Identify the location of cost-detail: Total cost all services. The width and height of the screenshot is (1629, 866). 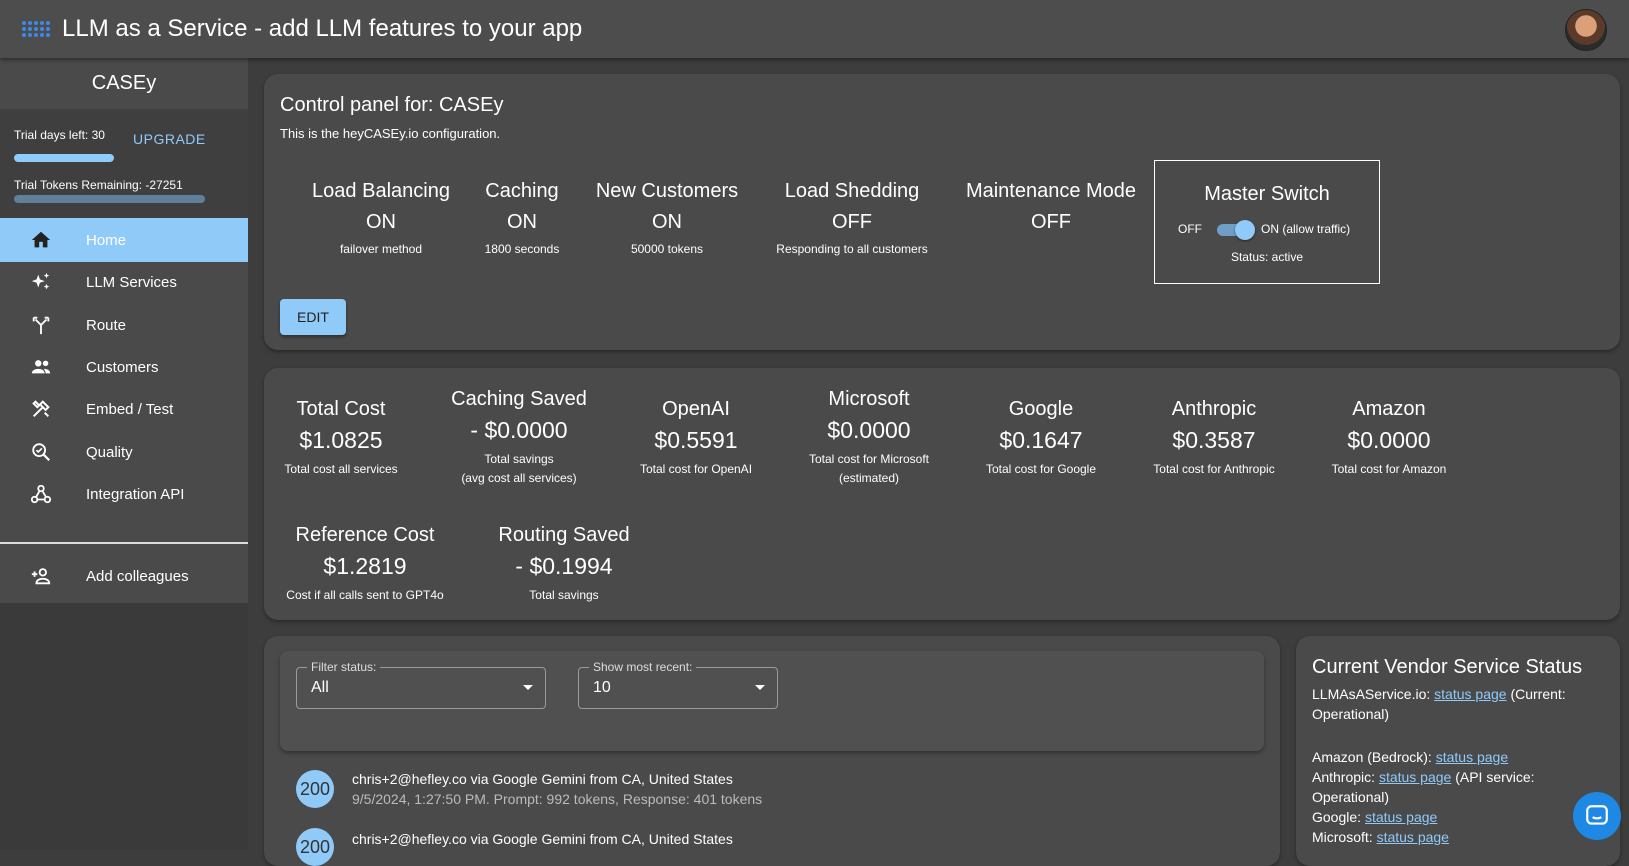
(341, 469).